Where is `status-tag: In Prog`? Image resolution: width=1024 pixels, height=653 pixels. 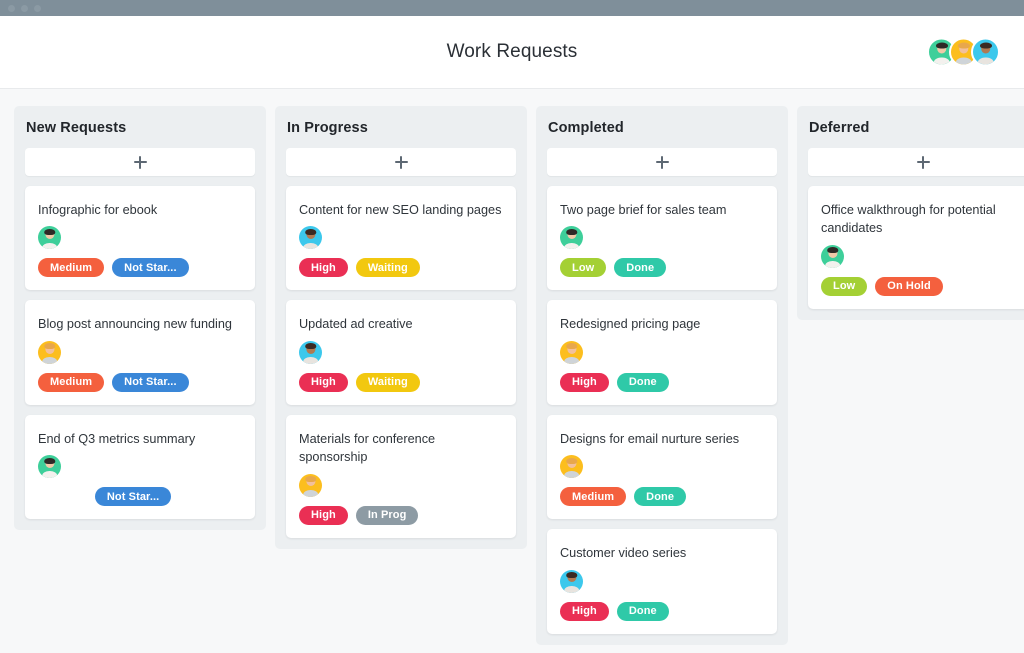 status-tag: In Prog is located at coordinates (387, 515).